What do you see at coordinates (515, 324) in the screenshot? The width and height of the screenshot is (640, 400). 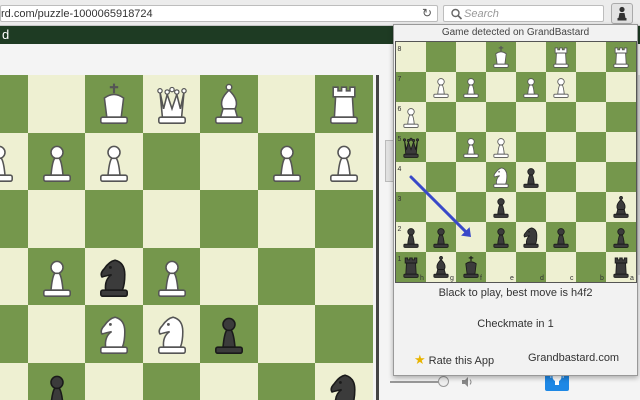 I see `mate-text: Checkmate in 1` at bounding box center [515, 324].